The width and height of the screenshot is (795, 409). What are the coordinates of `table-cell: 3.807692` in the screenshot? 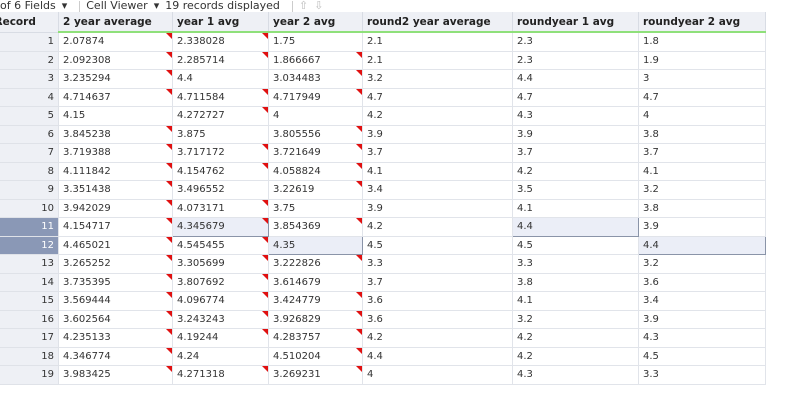 It's located at (220, 282).